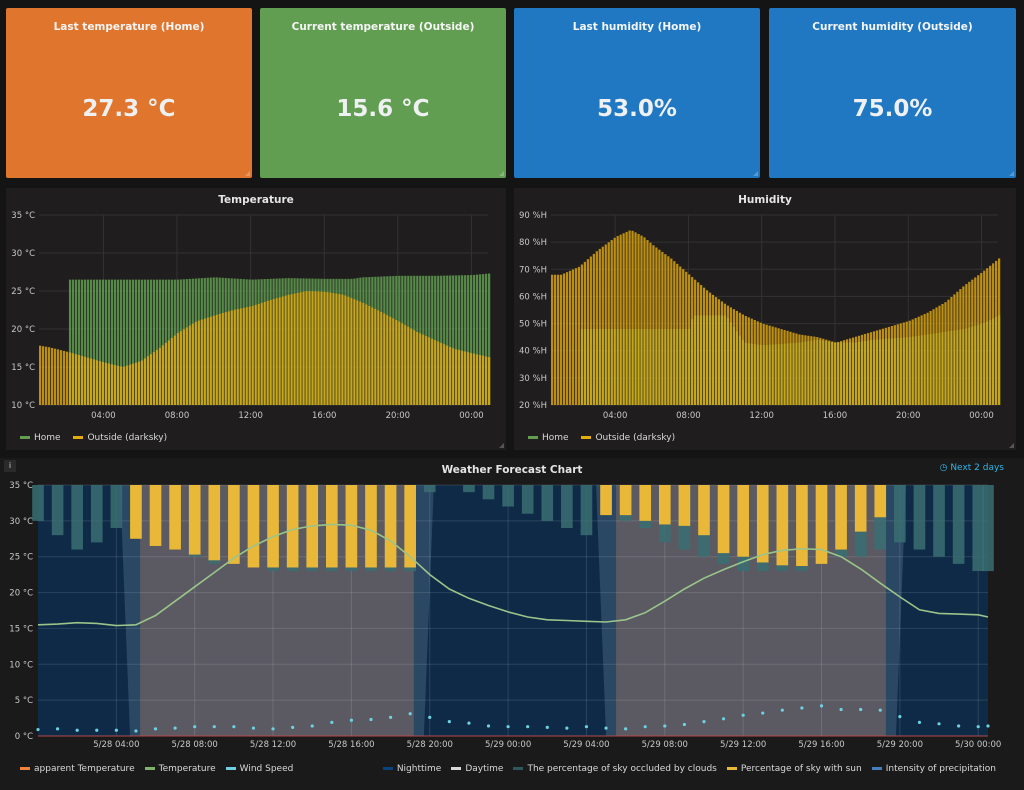 The height and width of the screenshot is (790, 1024). Describe the element at coordinates (794, 769) in the screenshot. I see `legend-item: Percentage of sky with sun` at that location.